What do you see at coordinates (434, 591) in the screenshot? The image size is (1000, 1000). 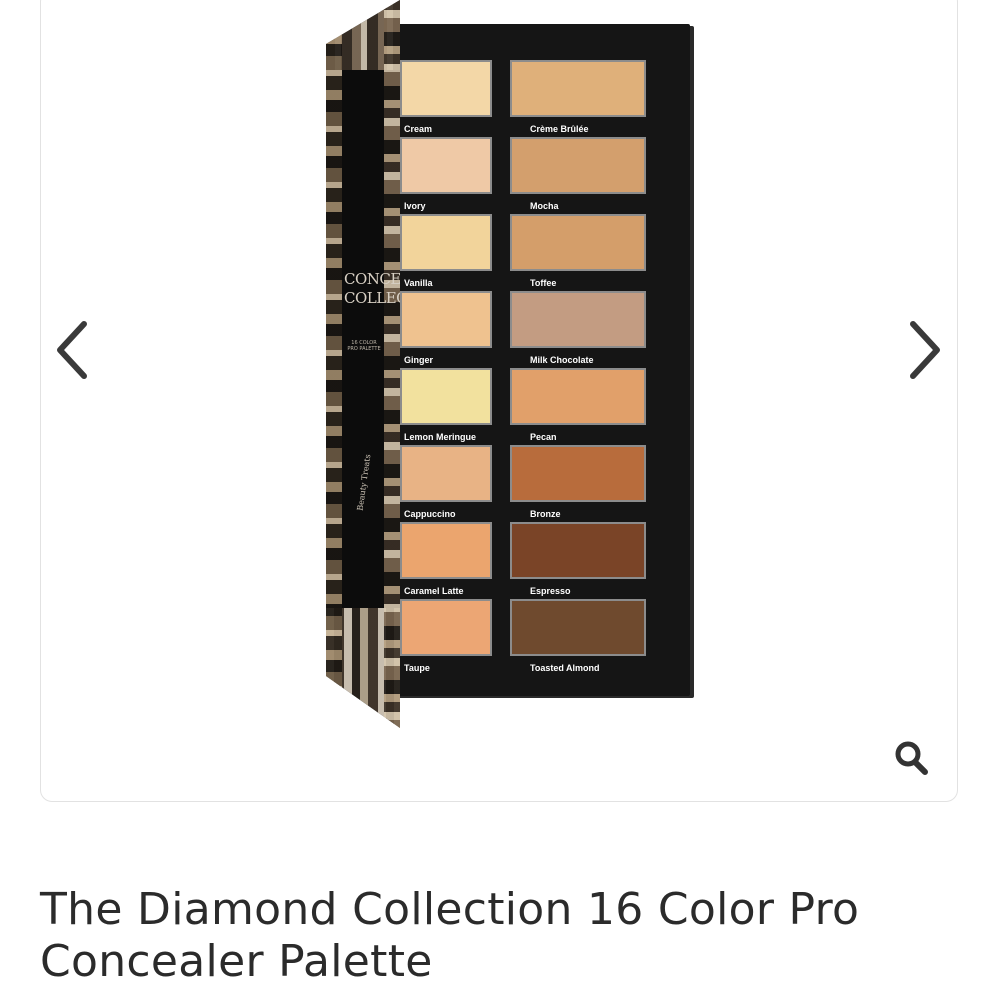 I see `swatch-label: Caramel Latte` at bounding box center [434, 591].